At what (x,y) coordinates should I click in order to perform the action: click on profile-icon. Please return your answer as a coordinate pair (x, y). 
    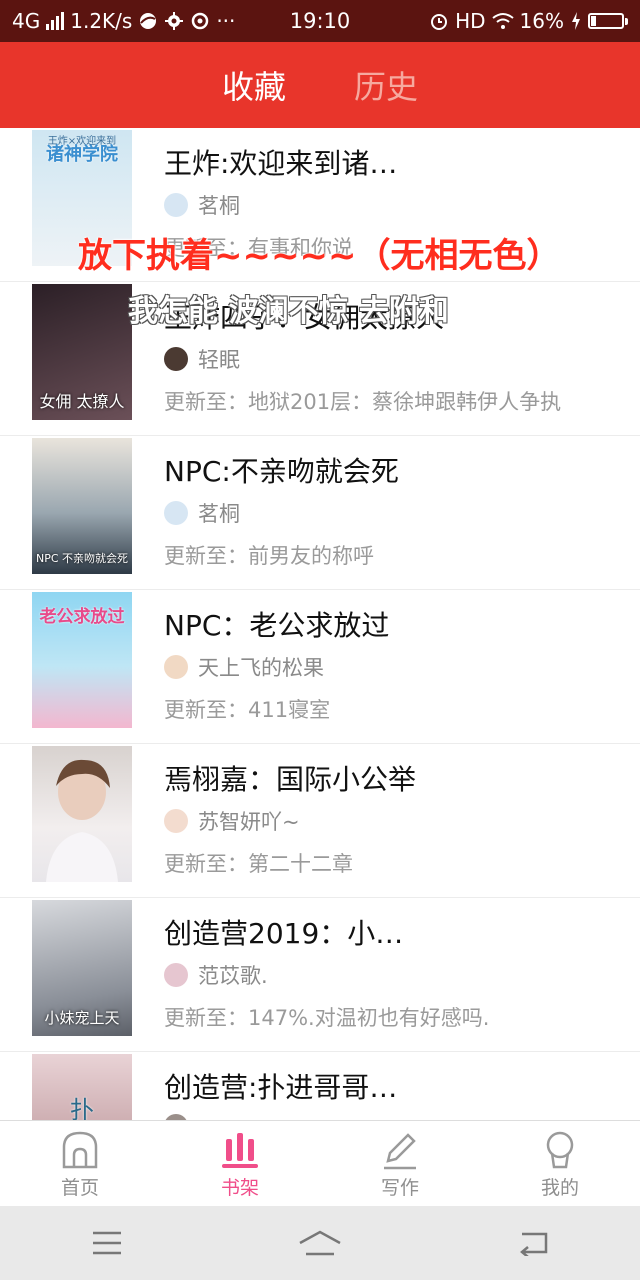
    Looking at the image, I should click on (560, 1150).